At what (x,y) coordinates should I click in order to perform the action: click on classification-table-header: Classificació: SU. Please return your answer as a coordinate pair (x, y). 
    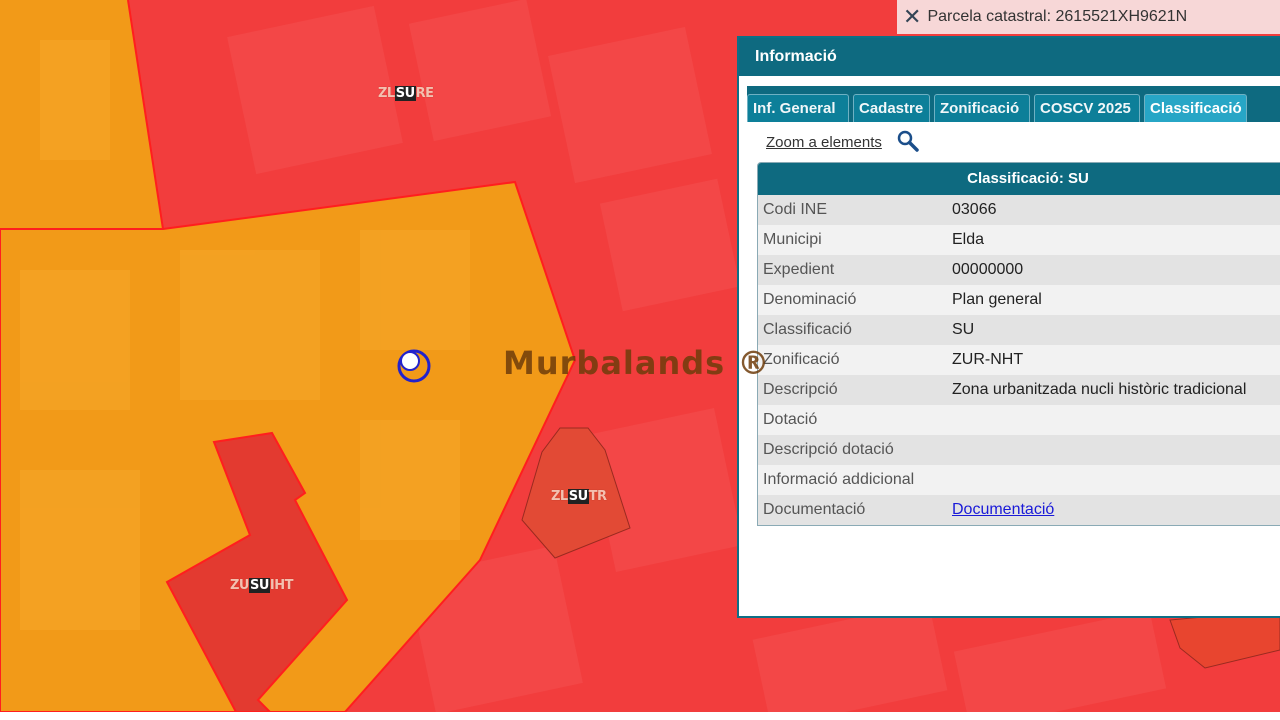
    Looking at the image, I should click on (1019, 179).